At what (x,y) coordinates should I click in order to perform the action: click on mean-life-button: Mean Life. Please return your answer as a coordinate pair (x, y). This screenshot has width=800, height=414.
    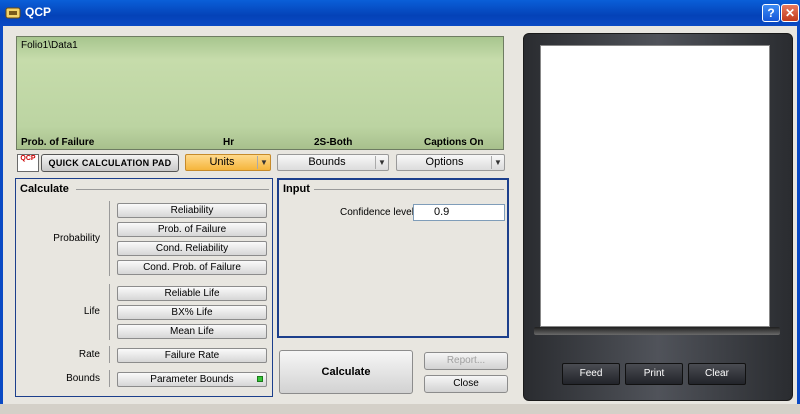
    Looking at the image, I should click on (192, 331).